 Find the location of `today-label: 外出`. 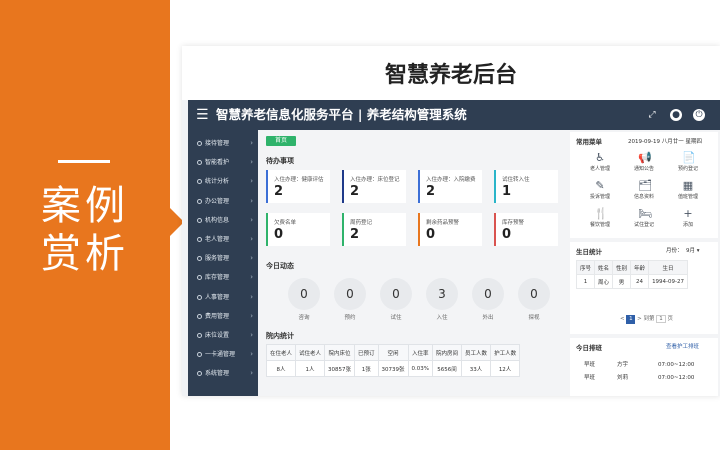

today-label: 外出 is located at coordinates (488, 318).